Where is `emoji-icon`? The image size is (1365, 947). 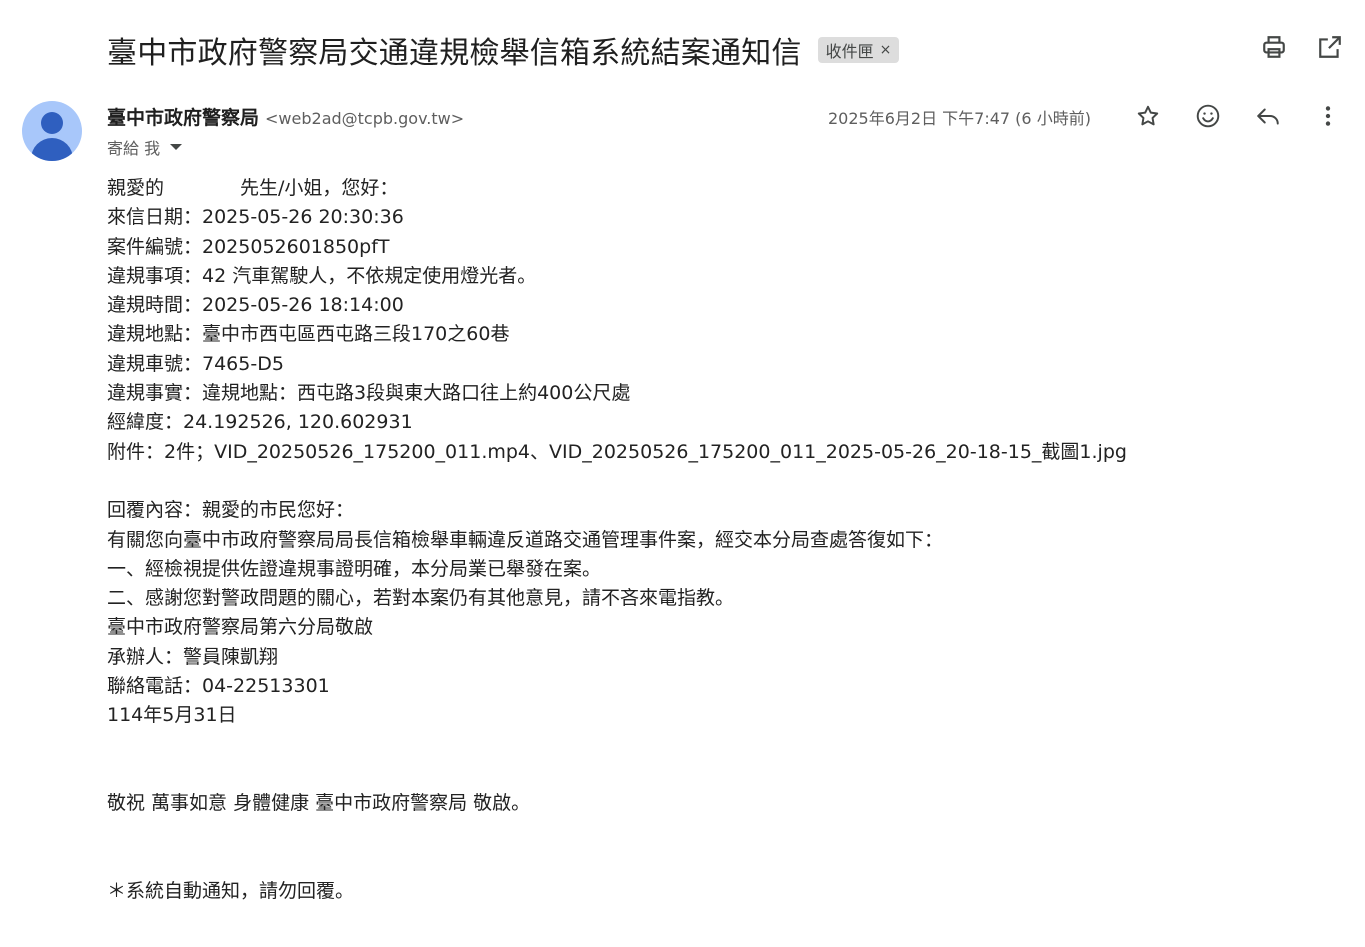 emoji-icon is located at coordinates (1208, 116).